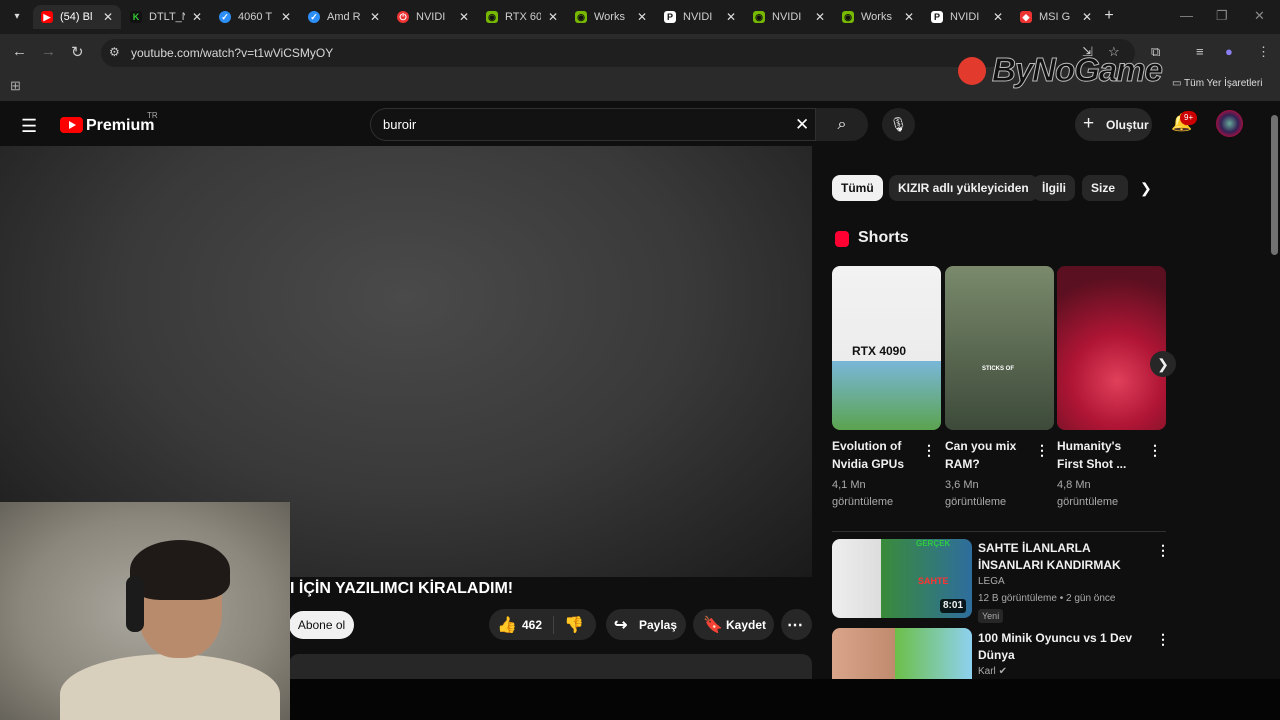 The width and height of the screenshot is (1280, 720). Describe the element at coordinates (1111, 348) in the screenshot. I see `short-thumbnail` at that location.